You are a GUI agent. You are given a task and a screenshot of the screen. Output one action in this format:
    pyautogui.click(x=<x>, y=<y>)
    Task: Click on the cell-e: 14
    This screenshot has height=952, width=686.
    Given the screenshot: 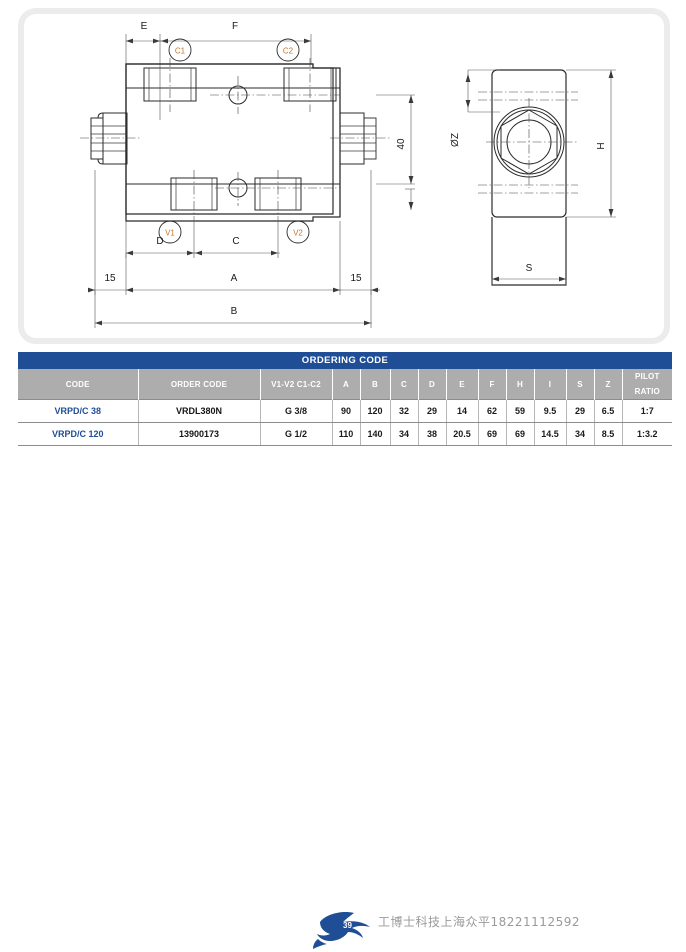 What is the action you would take?
    pyautogui.click(x=462, y=411)
    